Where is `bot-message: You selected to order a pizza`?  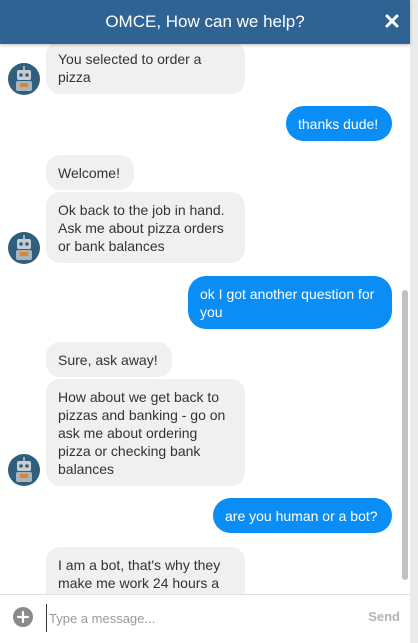
bot-message: You selected to order a pizza is located at coordinates (145, 69).